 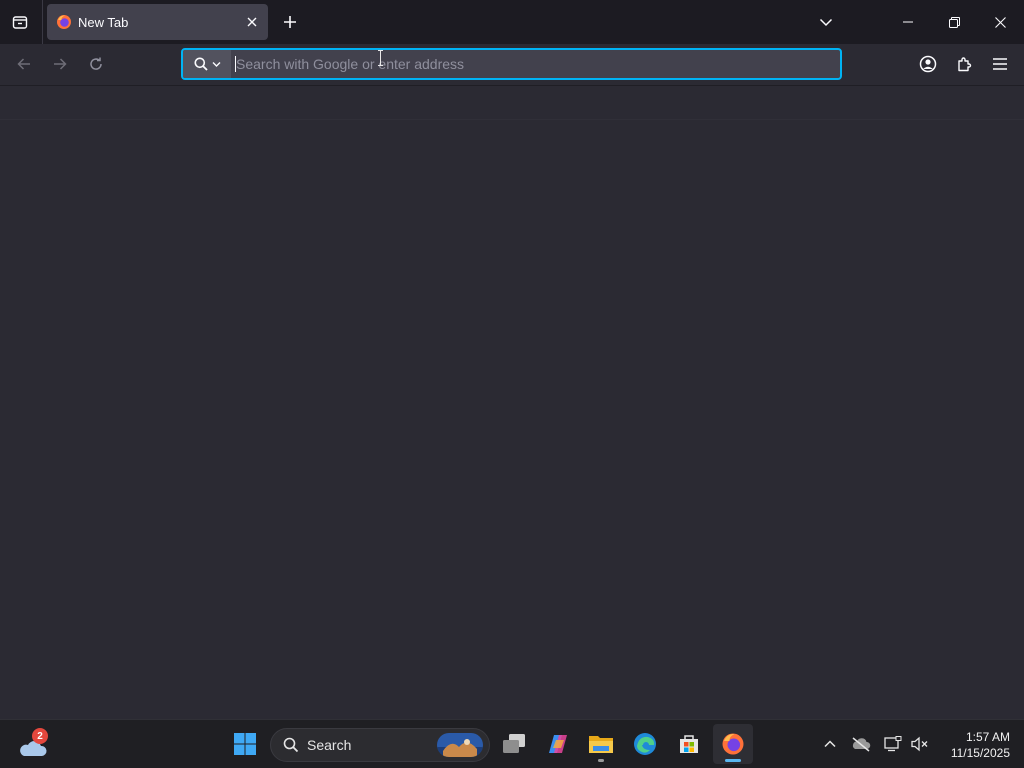 I want to click on edge-button, so click(x=645, y=744).